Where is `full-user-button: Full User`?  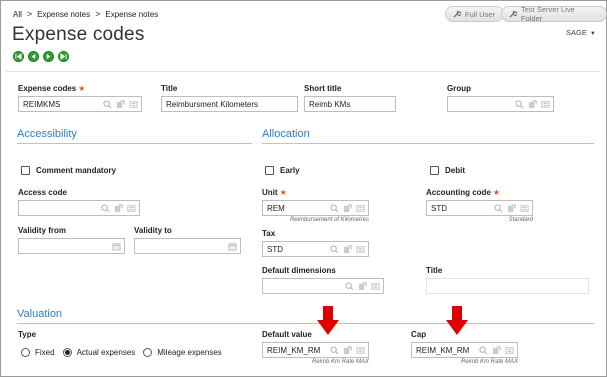
full-user-button: Full User is located at coordinates (475, 14).